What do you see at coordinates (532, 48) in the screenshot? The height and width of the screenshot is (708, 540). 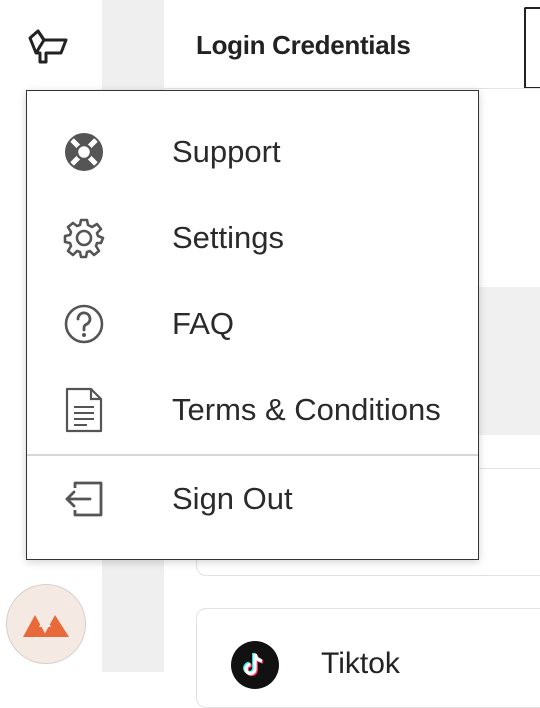 I see `header-action-box` at bounding box center [532, 48].